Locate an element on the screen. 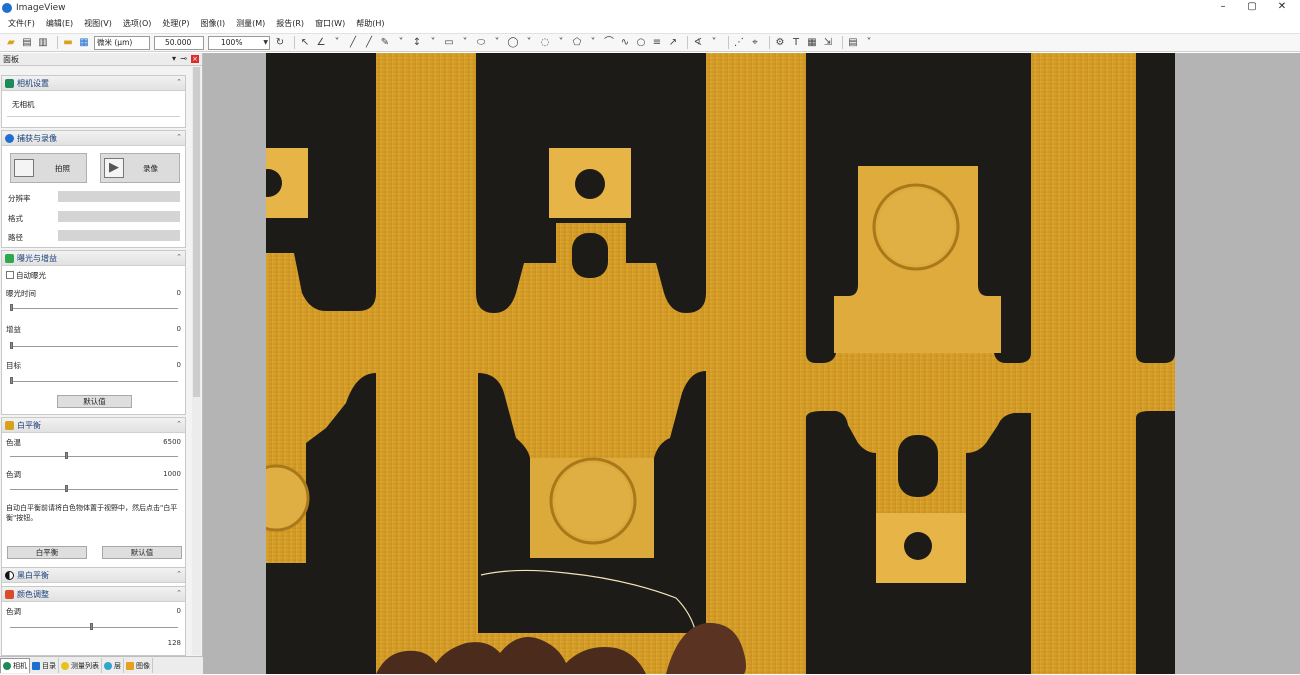 The height and width of the screenshot is (675, 1300). arc-icon: ⌒ is located at coordinates (609, 43).